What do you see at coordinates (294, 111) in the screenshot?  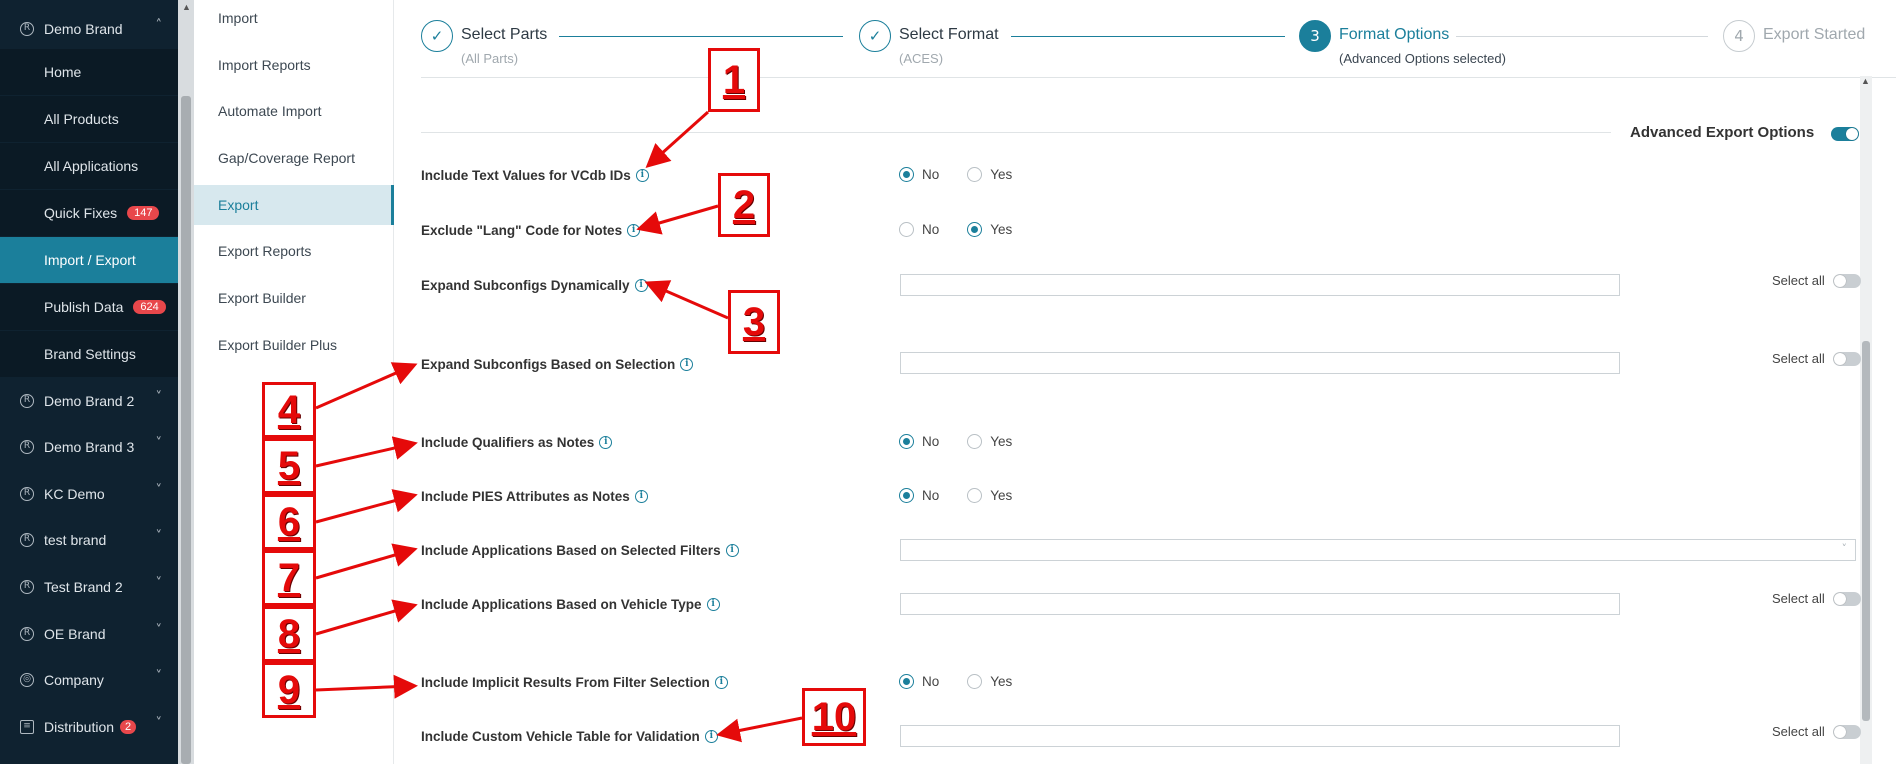 I see `subnav-automate-import: Automate Import` at bounding box center [294, 111].